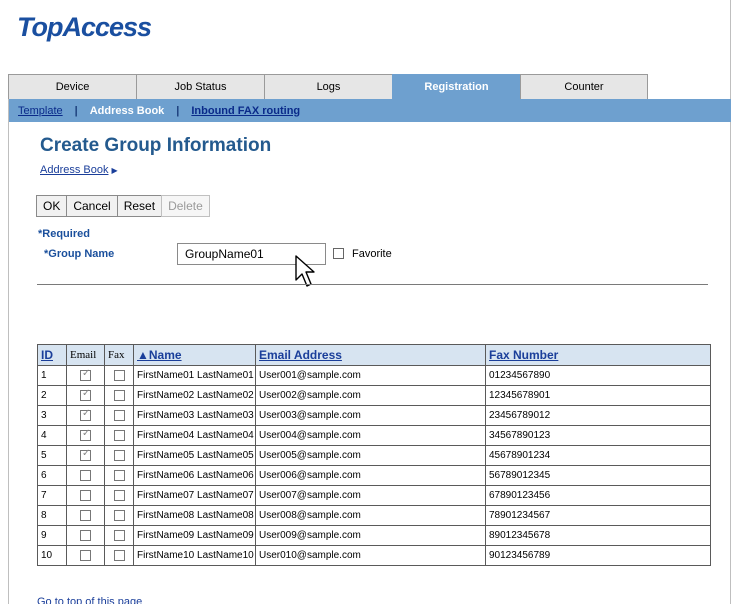 The image size is (731, 604). What do you see at coordinates (370, 355) in the screenshot?
I see `column-header-email-address: Email Address` at bounding box center [370, 355].